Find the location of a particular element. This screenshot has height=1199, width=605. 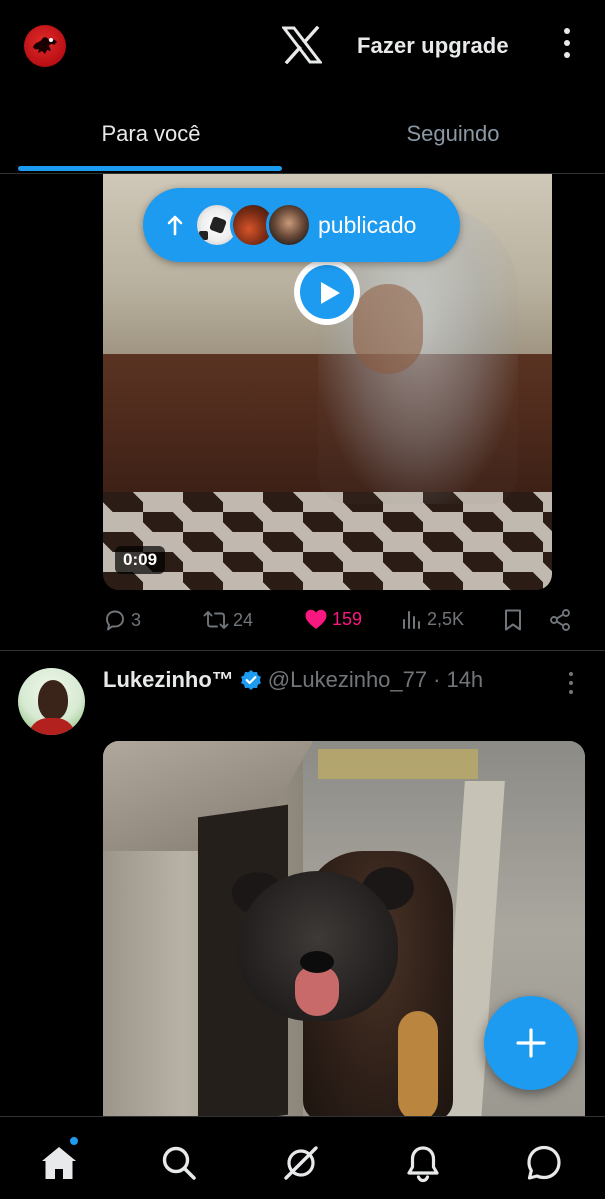

bookmark-icon is located at coordinates (513, 620).